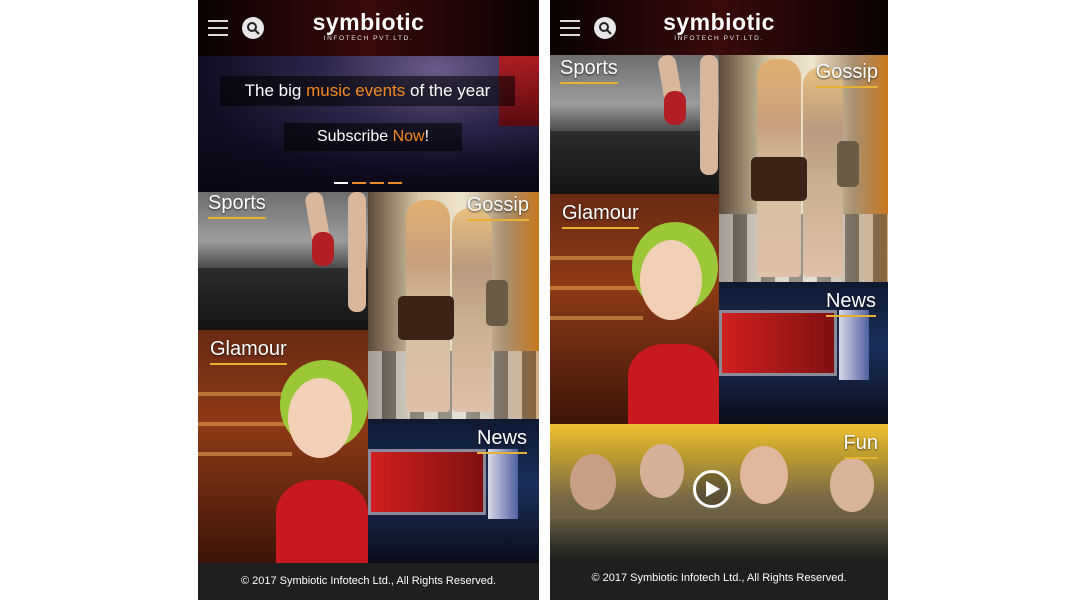  What do you see at coordinates (860, 445) in the screenshot?
I see `tile-label-fun: Fun` at bounding box center [860, 445].